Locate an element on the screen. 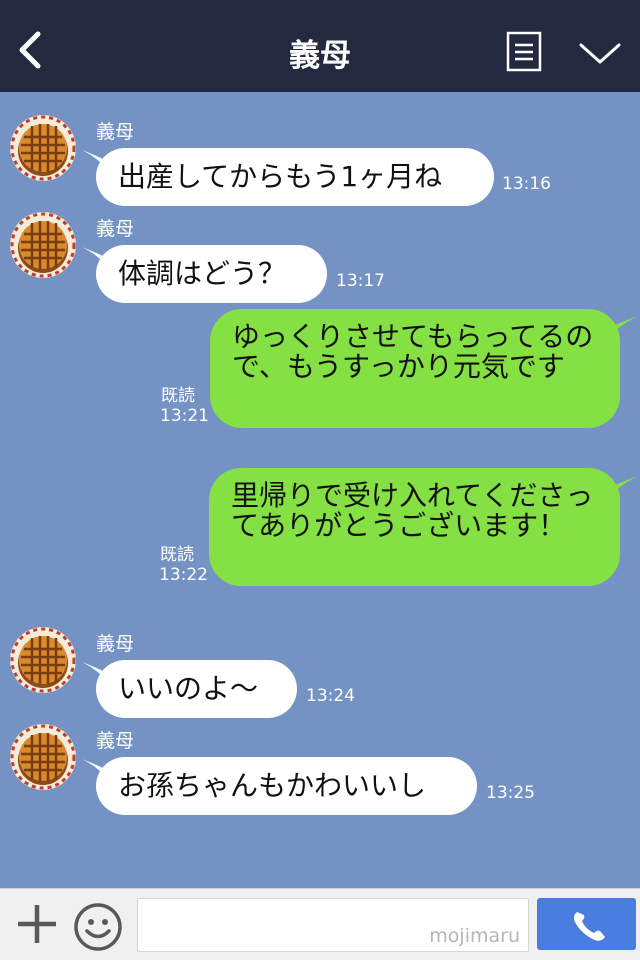 Image resolution: width=640 pixels, height=960 pixels. chat-header: 義母 is located at coordinates (320, 46).